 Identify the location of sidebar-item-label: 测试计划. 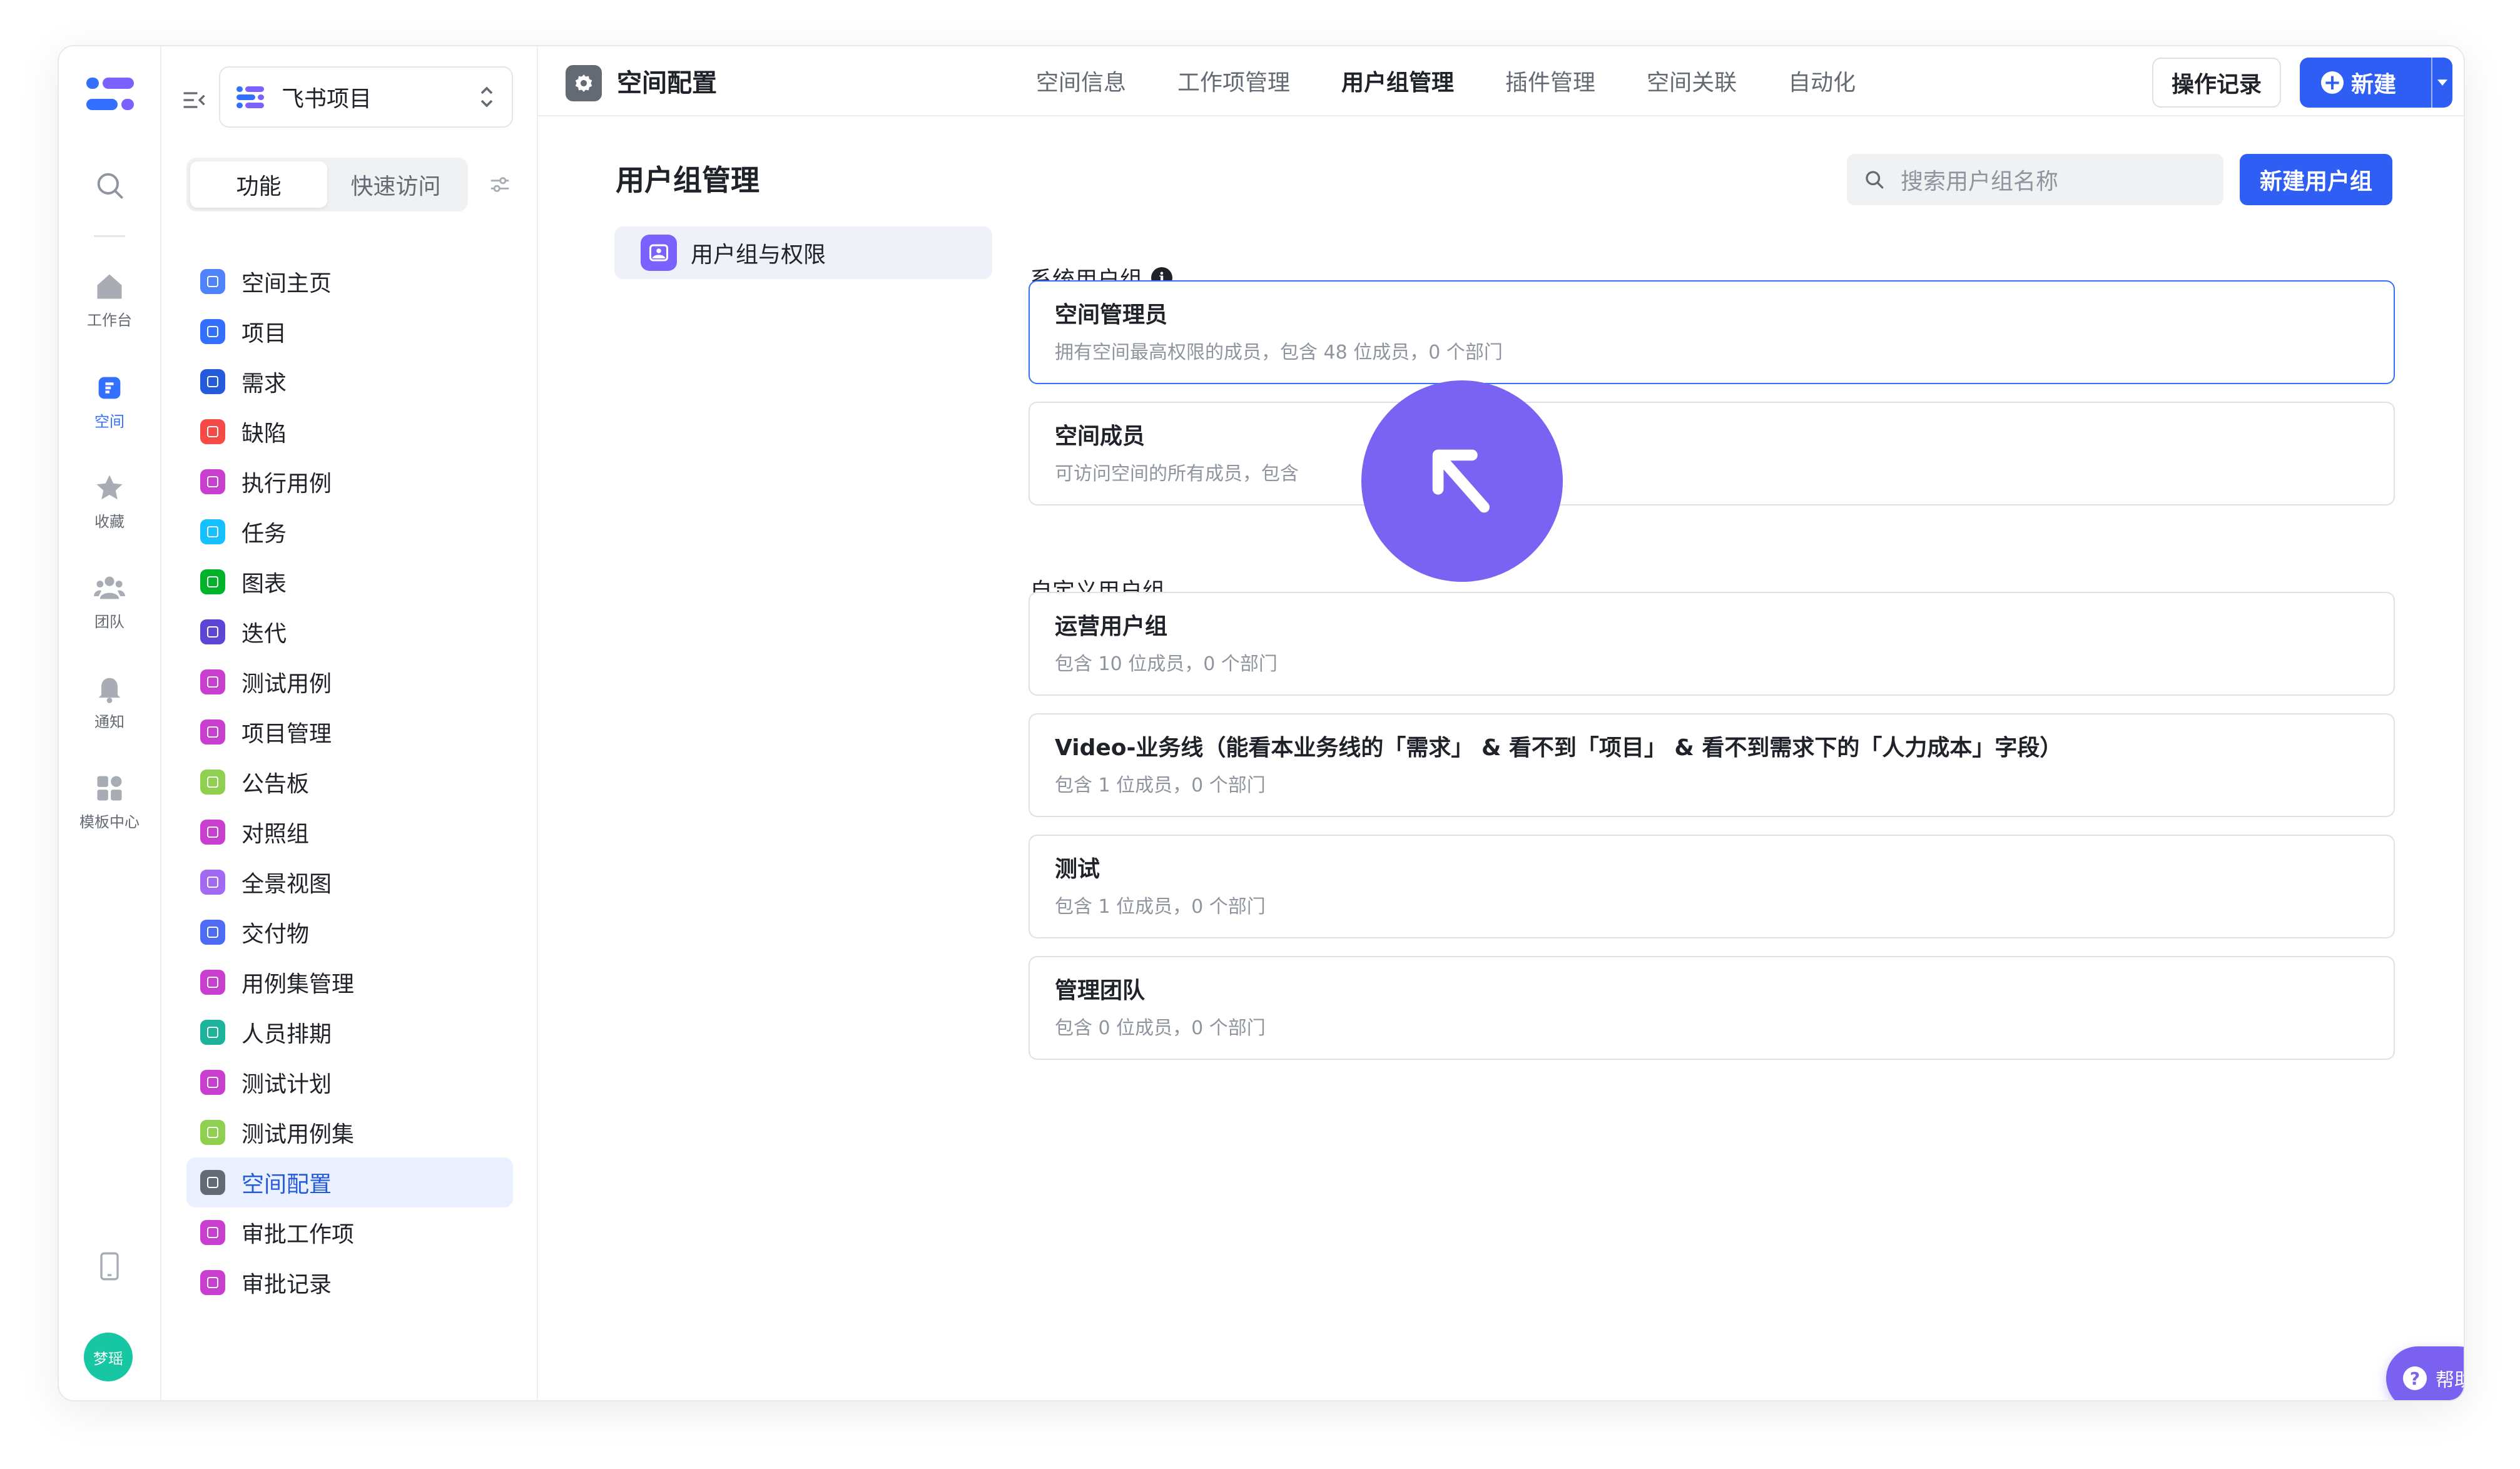
(286, 1084).